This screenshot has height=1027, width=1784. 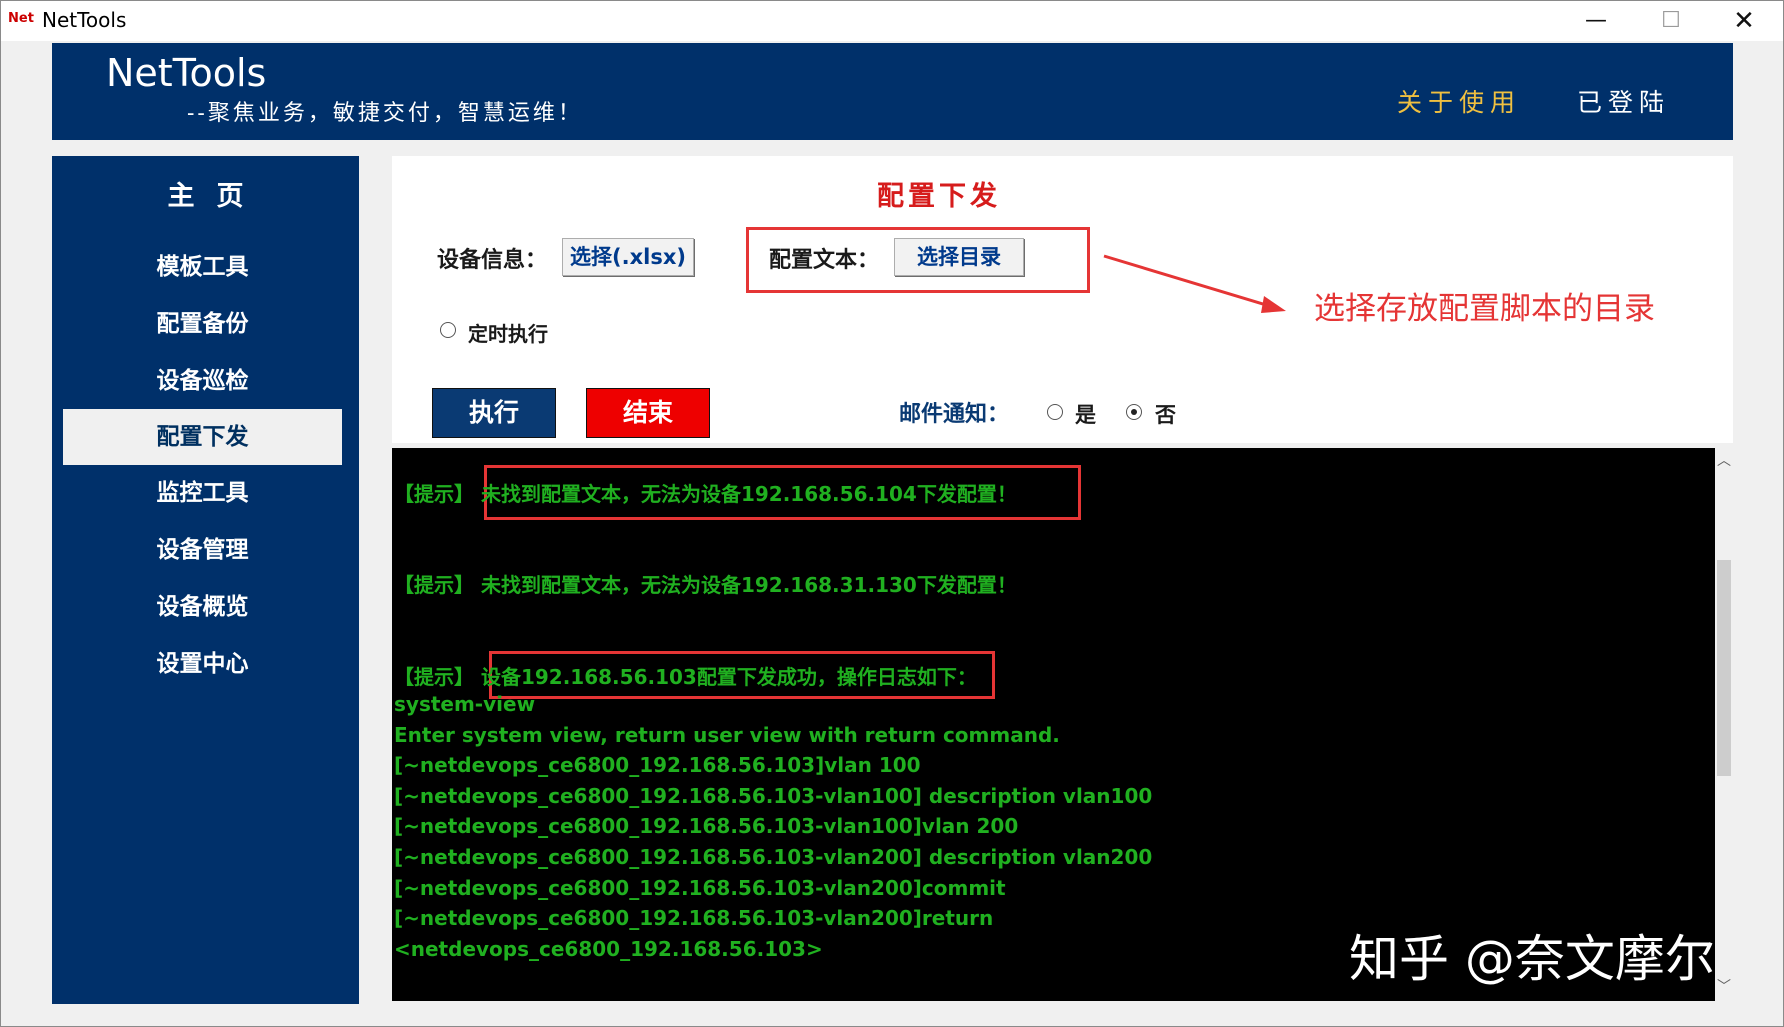 I want to click on mail-no-radio, so click(x=1134, y=412).